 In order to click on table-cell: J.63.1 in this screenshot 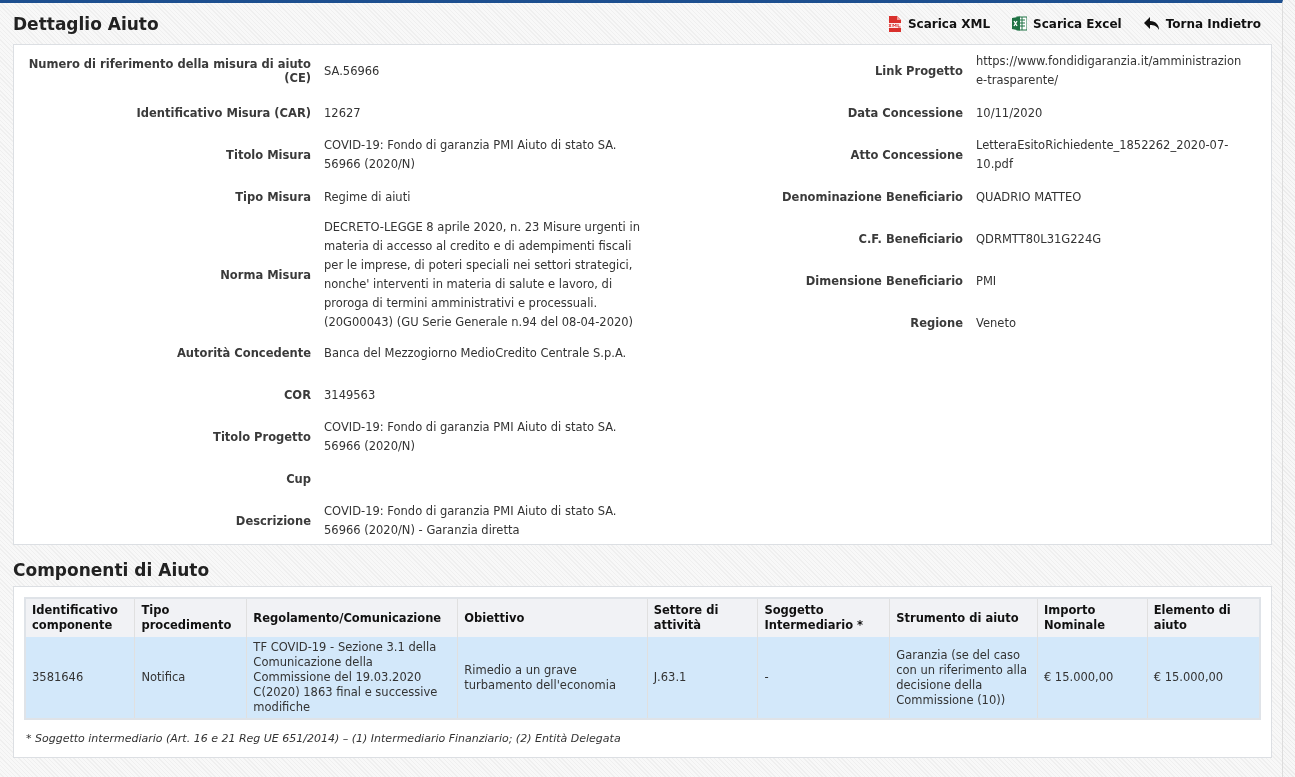, I will do `click(702, 678)`.